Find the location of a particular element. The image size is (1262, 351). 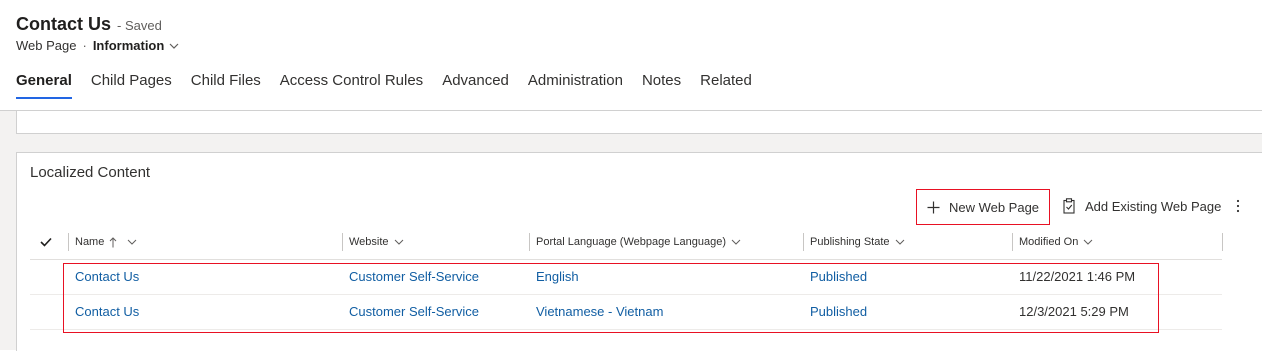

title-row: Contact Us - Saved is located at coordinates (89, 24).